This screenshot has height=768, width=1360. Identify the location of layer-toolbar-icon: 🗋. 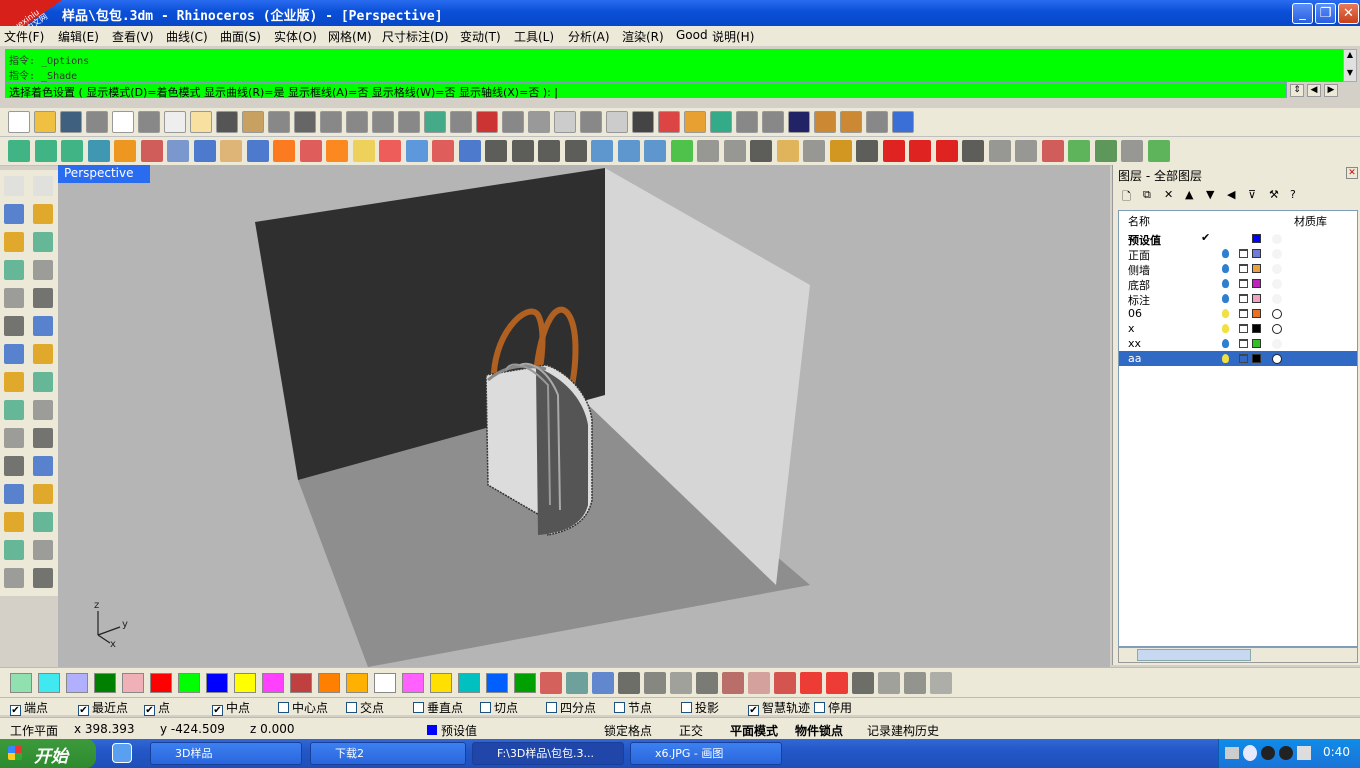
(1126, 197).